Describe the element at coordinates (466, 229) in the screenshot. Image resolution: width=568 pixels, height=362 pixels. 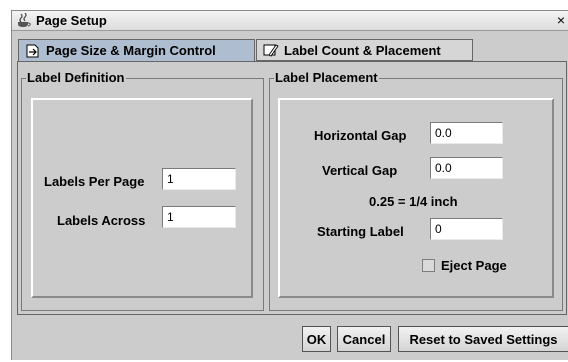
I see `starting-label-field: 0` at that location.